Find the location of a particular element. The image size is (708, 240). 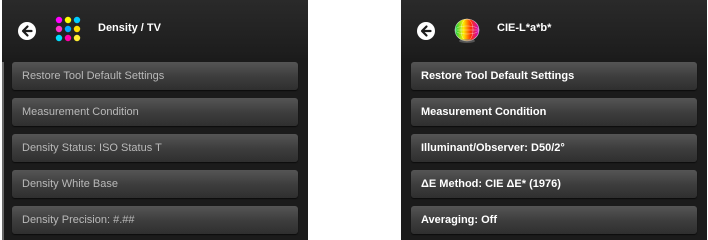

density-white-base-button: Density White Base is located at coordinates (155, 184).